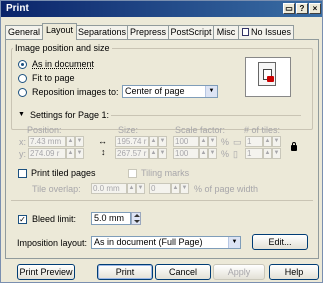 The height and width of the screenshot is (283, 323). Describe the element at coordinates (46, 272) in the screenshot. I see `print-preview-button: Print Preview` at that location.